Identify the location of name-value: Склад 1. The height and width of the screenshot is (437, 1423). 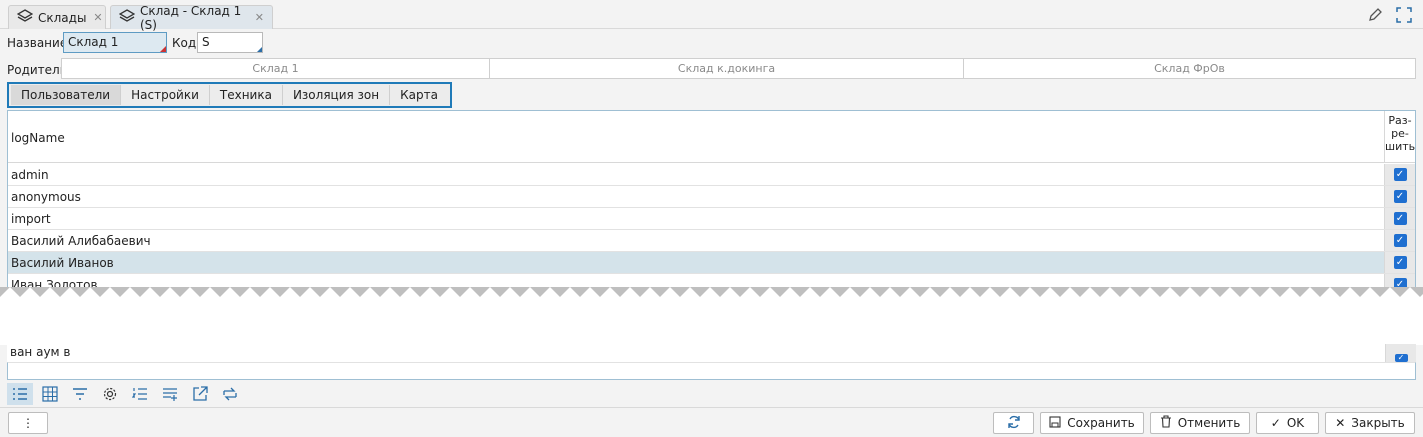
(93, 42).